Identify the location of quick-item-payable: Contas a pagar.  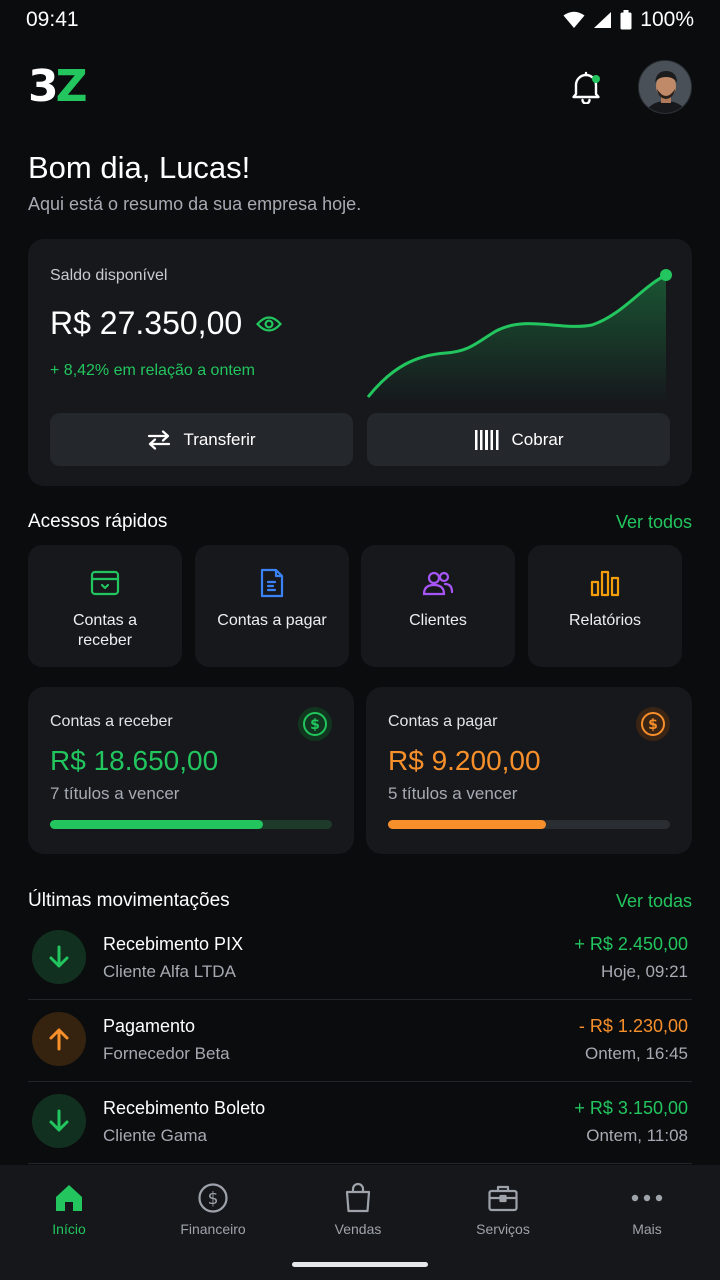
(272, 606).